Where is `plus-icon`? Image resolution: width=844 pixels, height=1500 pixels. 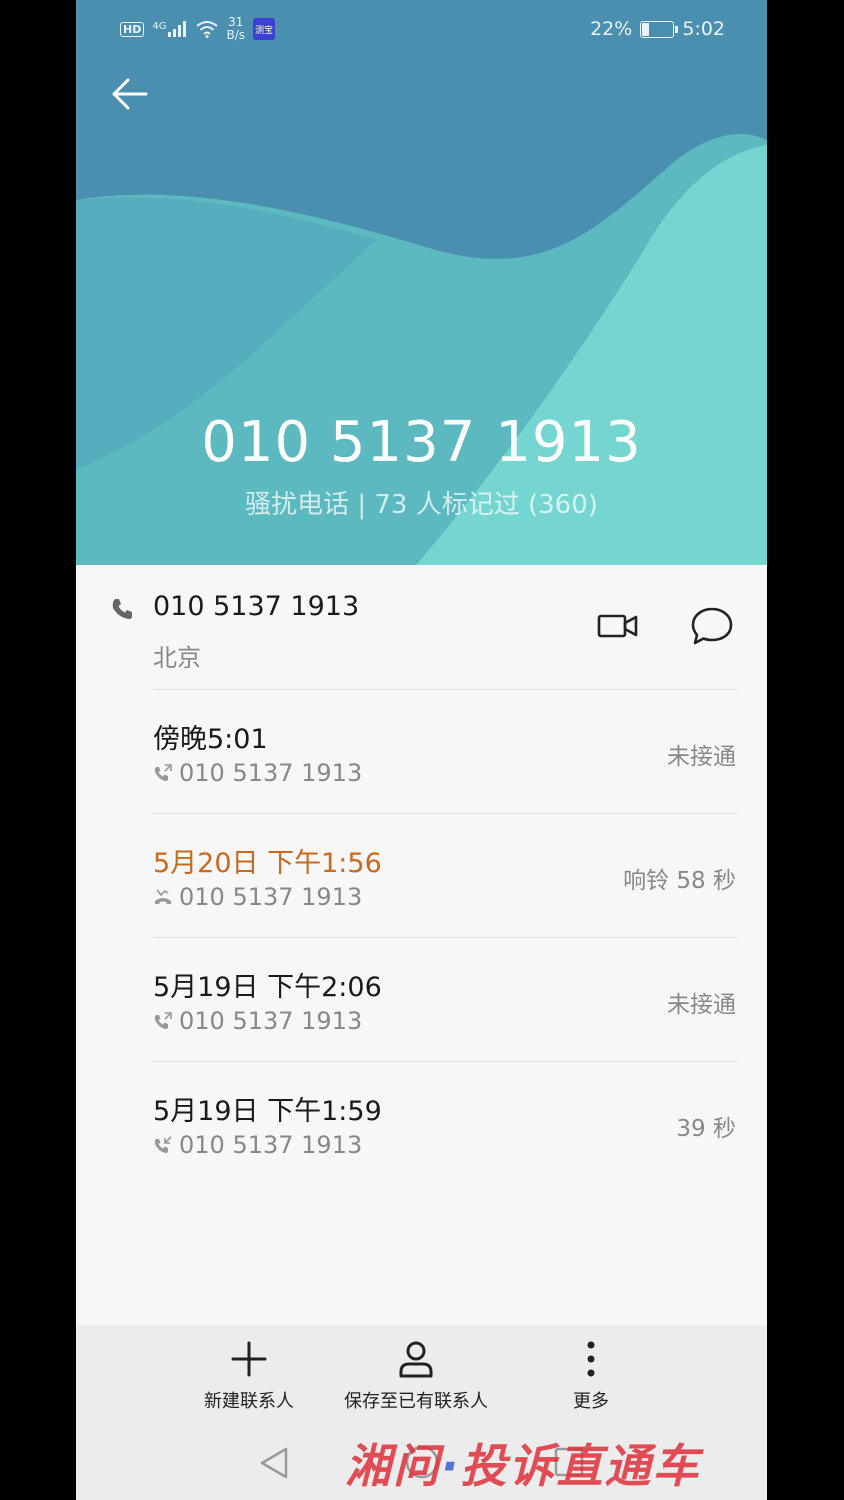 plus-icon is located at coordinates (249, 1359).